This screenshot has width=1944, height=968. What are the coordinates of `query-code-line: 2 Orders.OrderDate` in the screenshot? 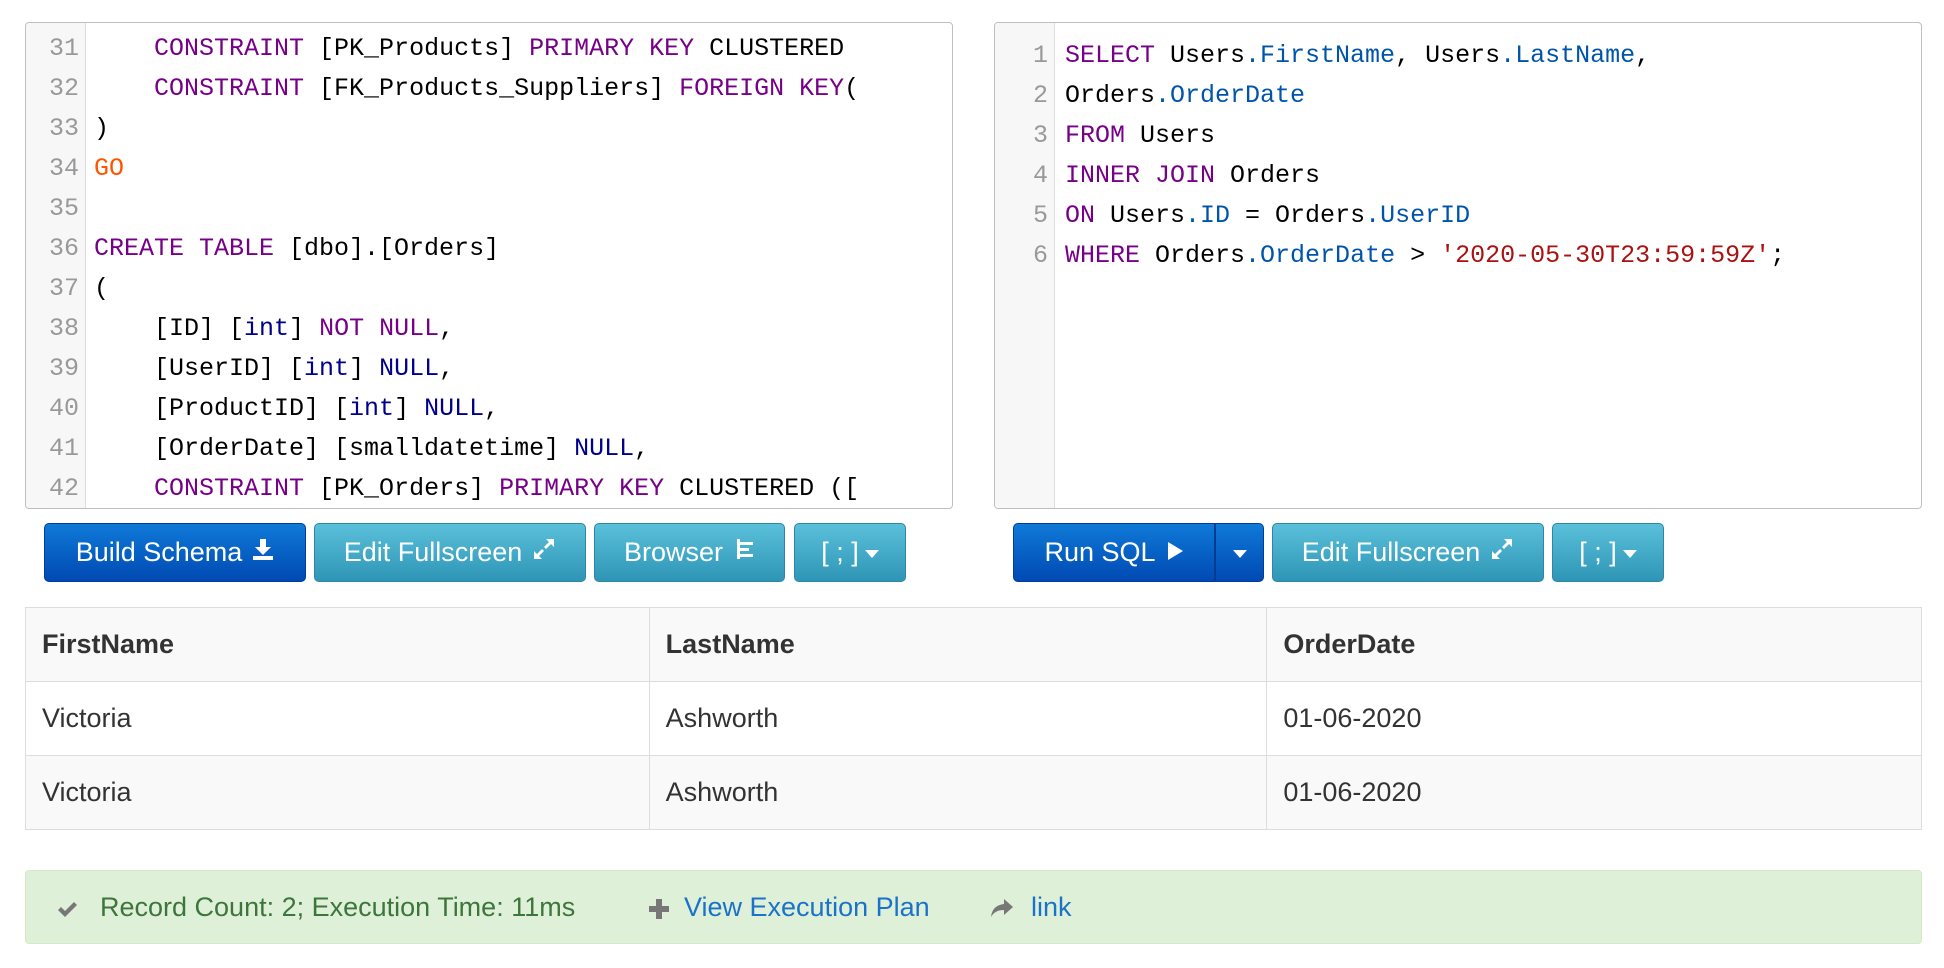 It's located at (1458, 96).